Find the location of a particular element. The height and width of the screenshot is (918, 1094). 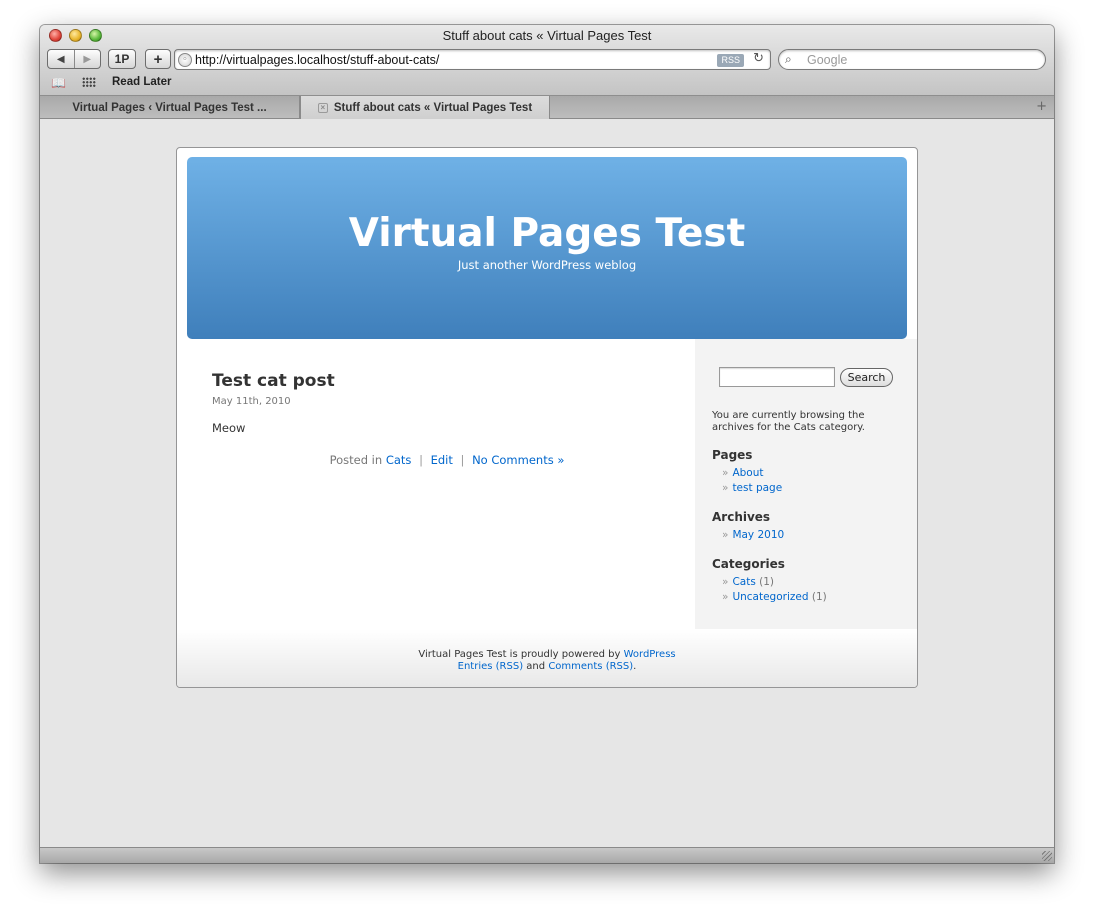

post-date: May 11th, 2010 is located at coordinates (251, 401).